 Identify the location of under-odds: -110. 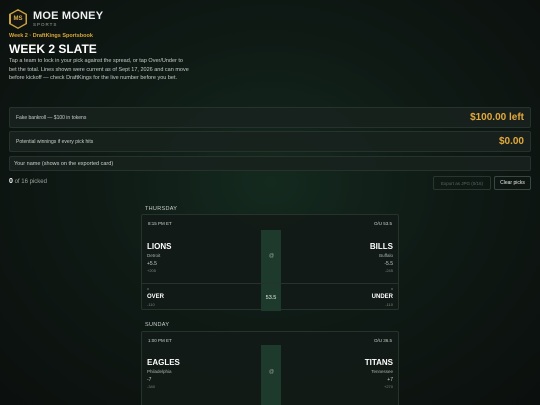
(389, 304).